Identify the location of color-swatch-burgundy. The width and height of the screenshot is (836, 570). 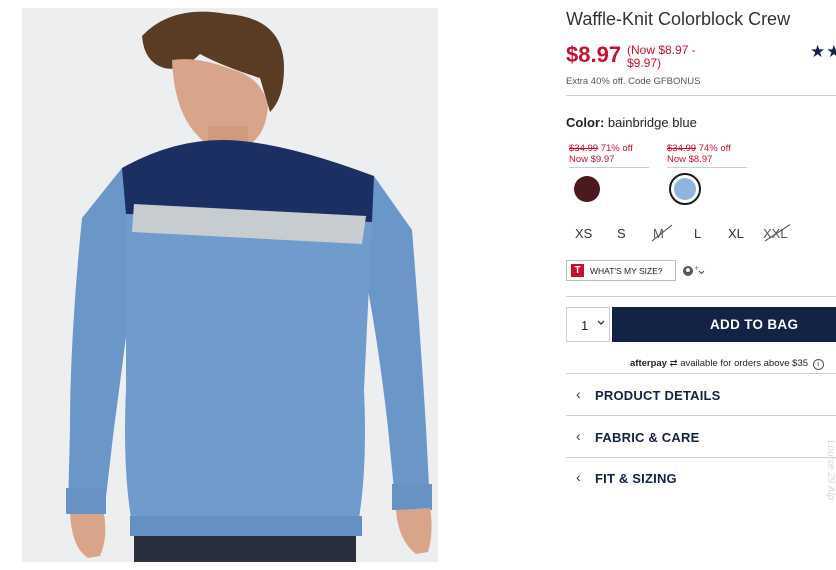
(587, 189).